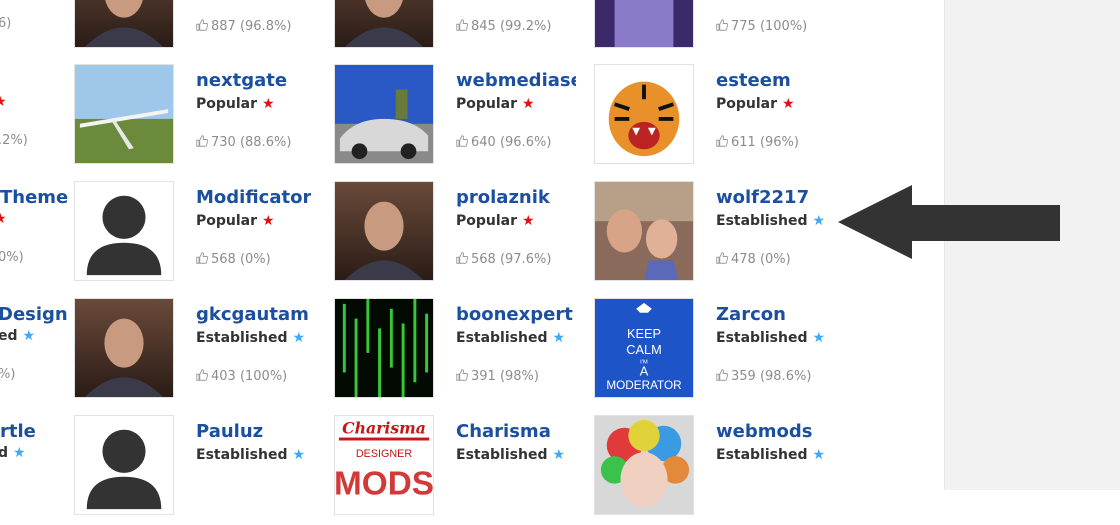 This screenshot has height=525, width=1120. Describe the element at coordinates (384, 483) in the screenshot. I see `svg-text: MODS` at that location.